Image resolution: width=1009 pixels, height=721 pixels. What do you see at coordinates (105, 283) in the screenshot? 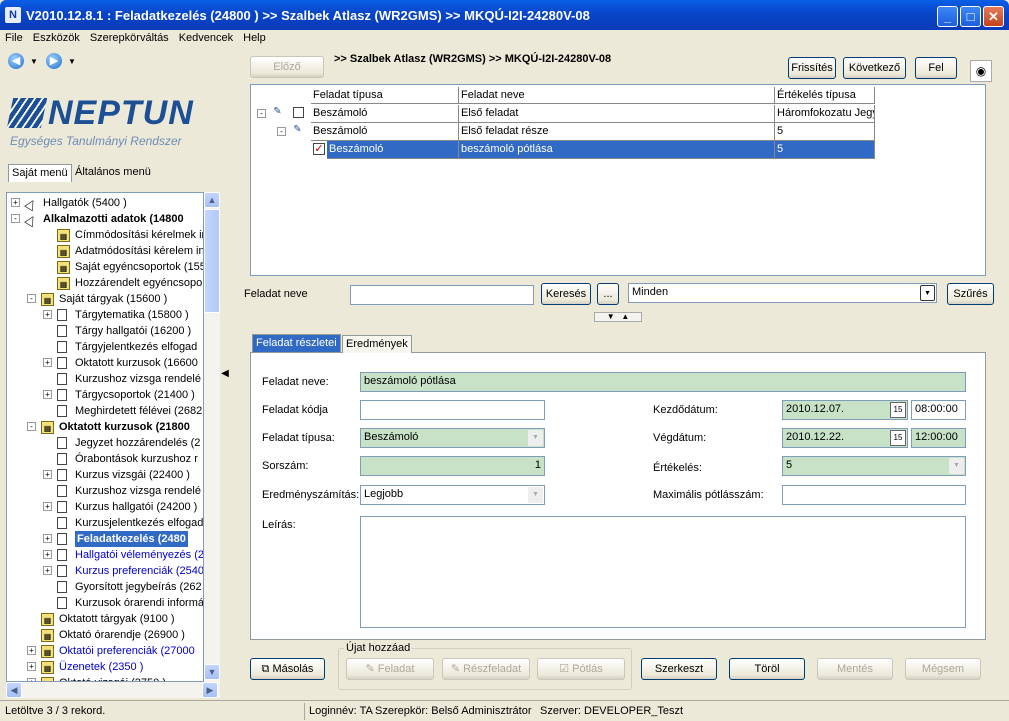
I see `tree-node: ▦ Hozzárendelt egyéncsoportok` at bounding box center [105, 283].